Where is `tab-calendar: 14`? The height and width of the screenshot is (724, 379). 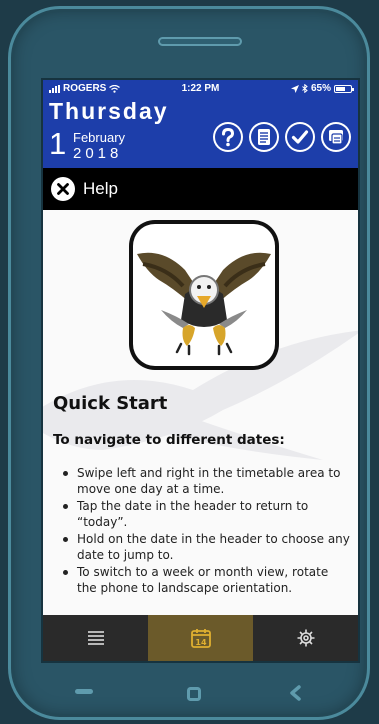 tab-calendar: 14 is located at coordinates (200, 638).